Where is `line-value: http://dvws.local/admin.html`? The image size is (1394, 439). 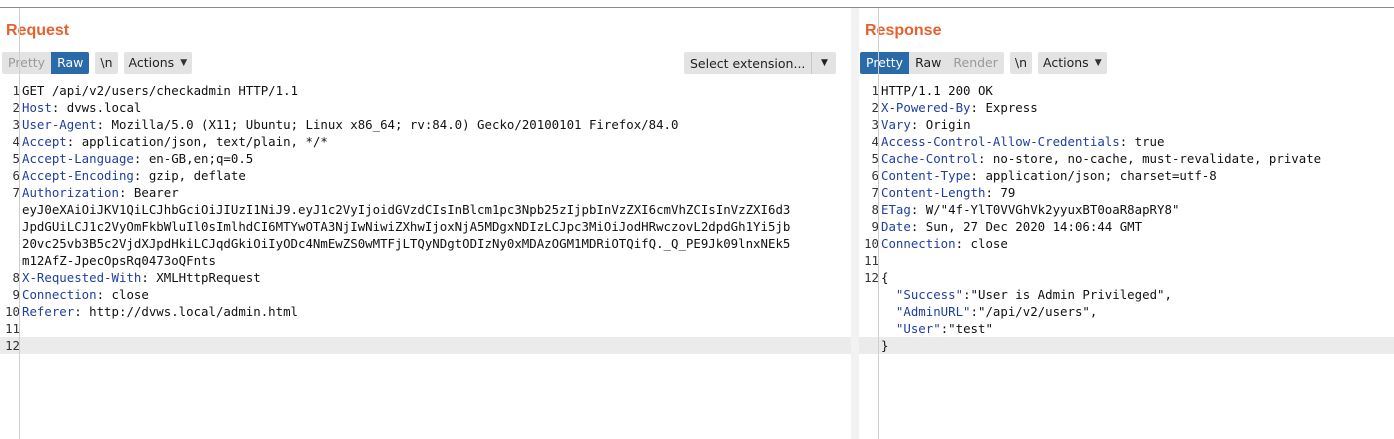 line-value: http://dvws.local/admin.html is located at coordinates (194, 311).